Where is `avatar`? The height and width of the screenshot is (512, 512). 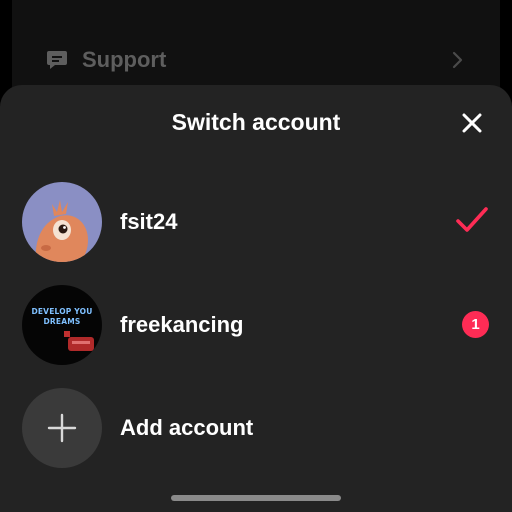 avatar is located at coordinates (62, 222).